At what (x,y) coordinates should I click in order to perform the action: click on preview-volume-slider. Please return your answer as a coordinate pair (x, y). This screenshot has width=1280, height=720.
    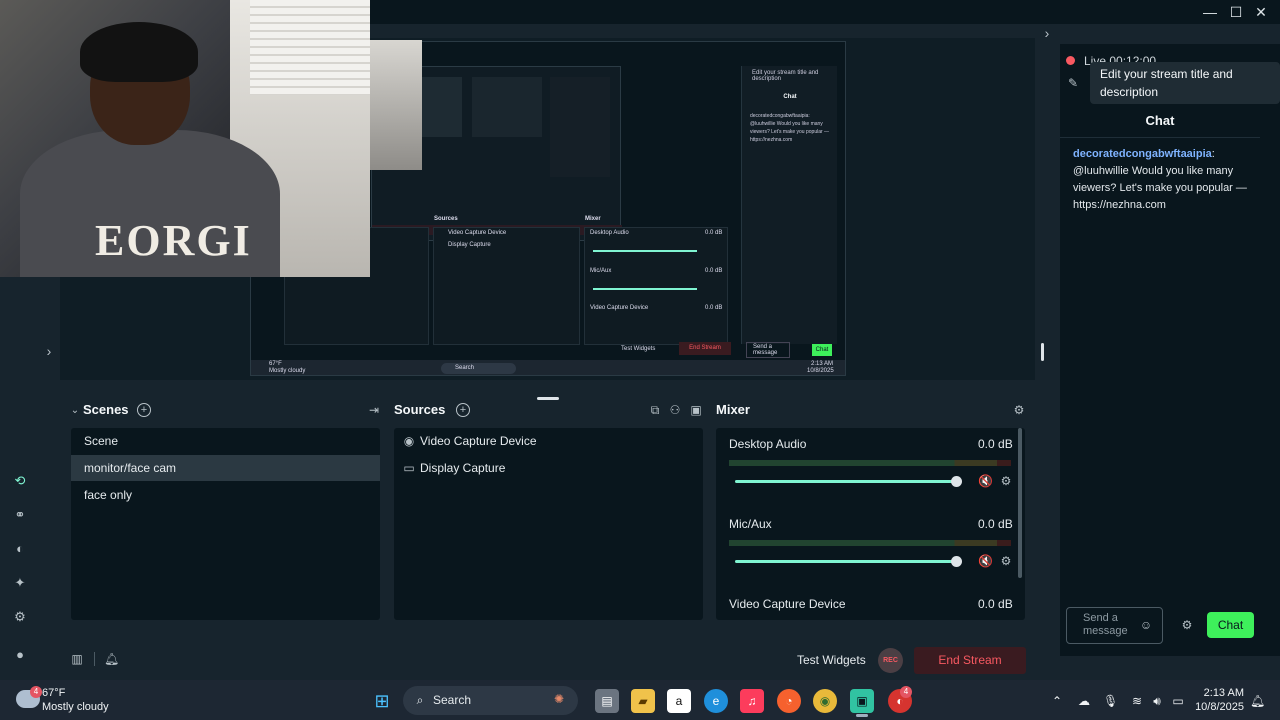
    Looking at the image, I should click on (645, 251).